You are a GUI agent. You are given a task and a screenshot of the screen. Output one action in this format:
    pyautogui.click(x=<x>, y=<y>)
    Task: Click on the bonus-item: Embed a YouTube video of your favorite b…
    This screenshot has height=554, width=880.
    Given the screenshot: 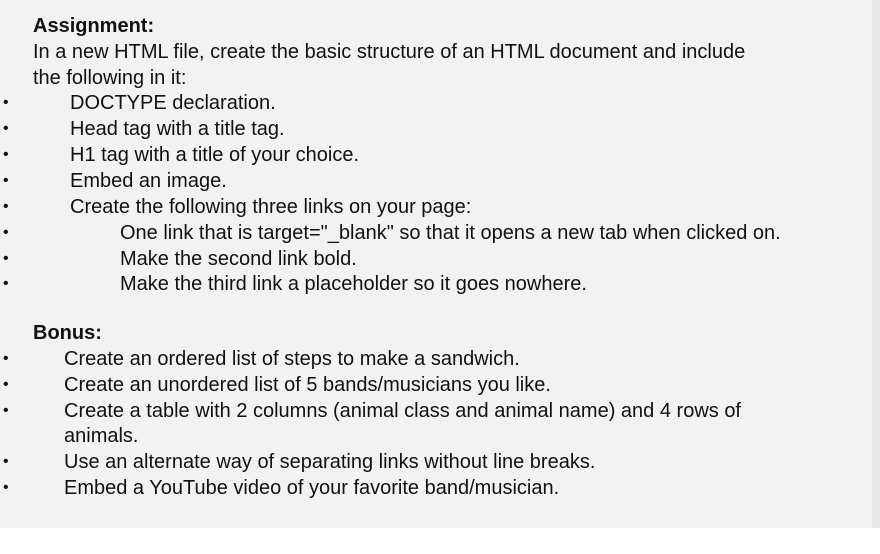 What is the action you would take?
    pyautogui.click(x=312, y=488)
    